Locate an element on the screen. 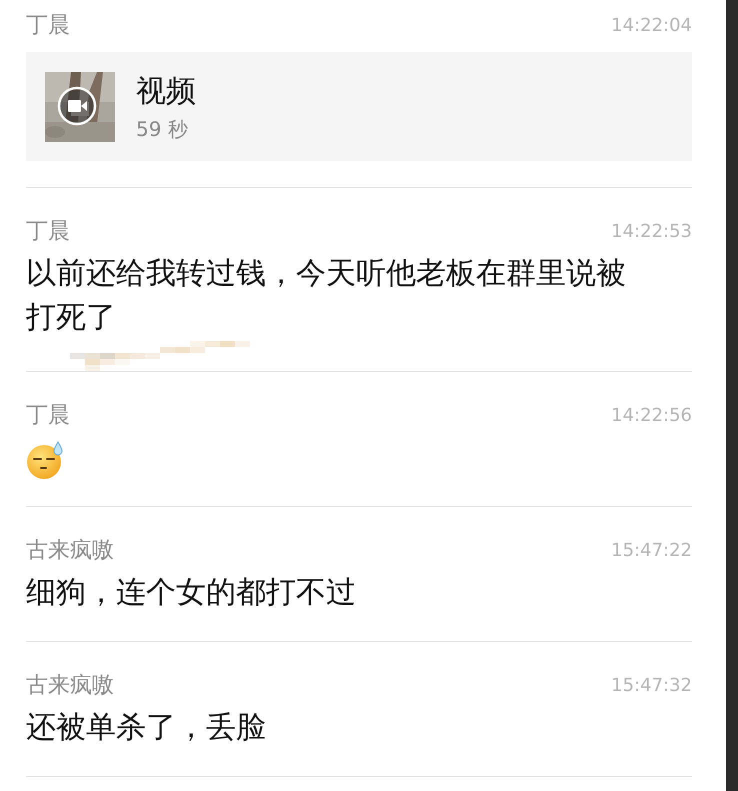  message-time: 14:22:04 is located at coordinates (651, 25).